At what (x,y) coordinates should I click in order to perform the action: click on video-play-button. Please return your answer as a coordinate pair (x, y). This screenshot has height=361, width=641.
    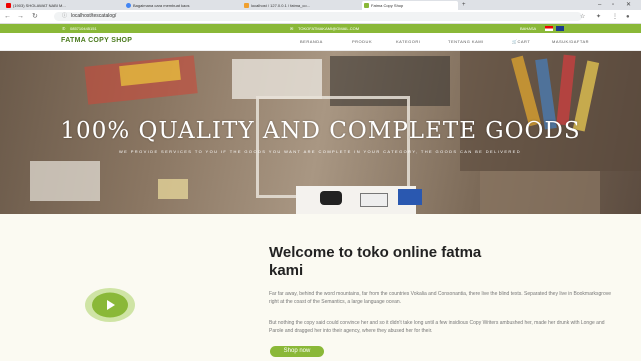
    Looking at the image, I should click on (110, 305).